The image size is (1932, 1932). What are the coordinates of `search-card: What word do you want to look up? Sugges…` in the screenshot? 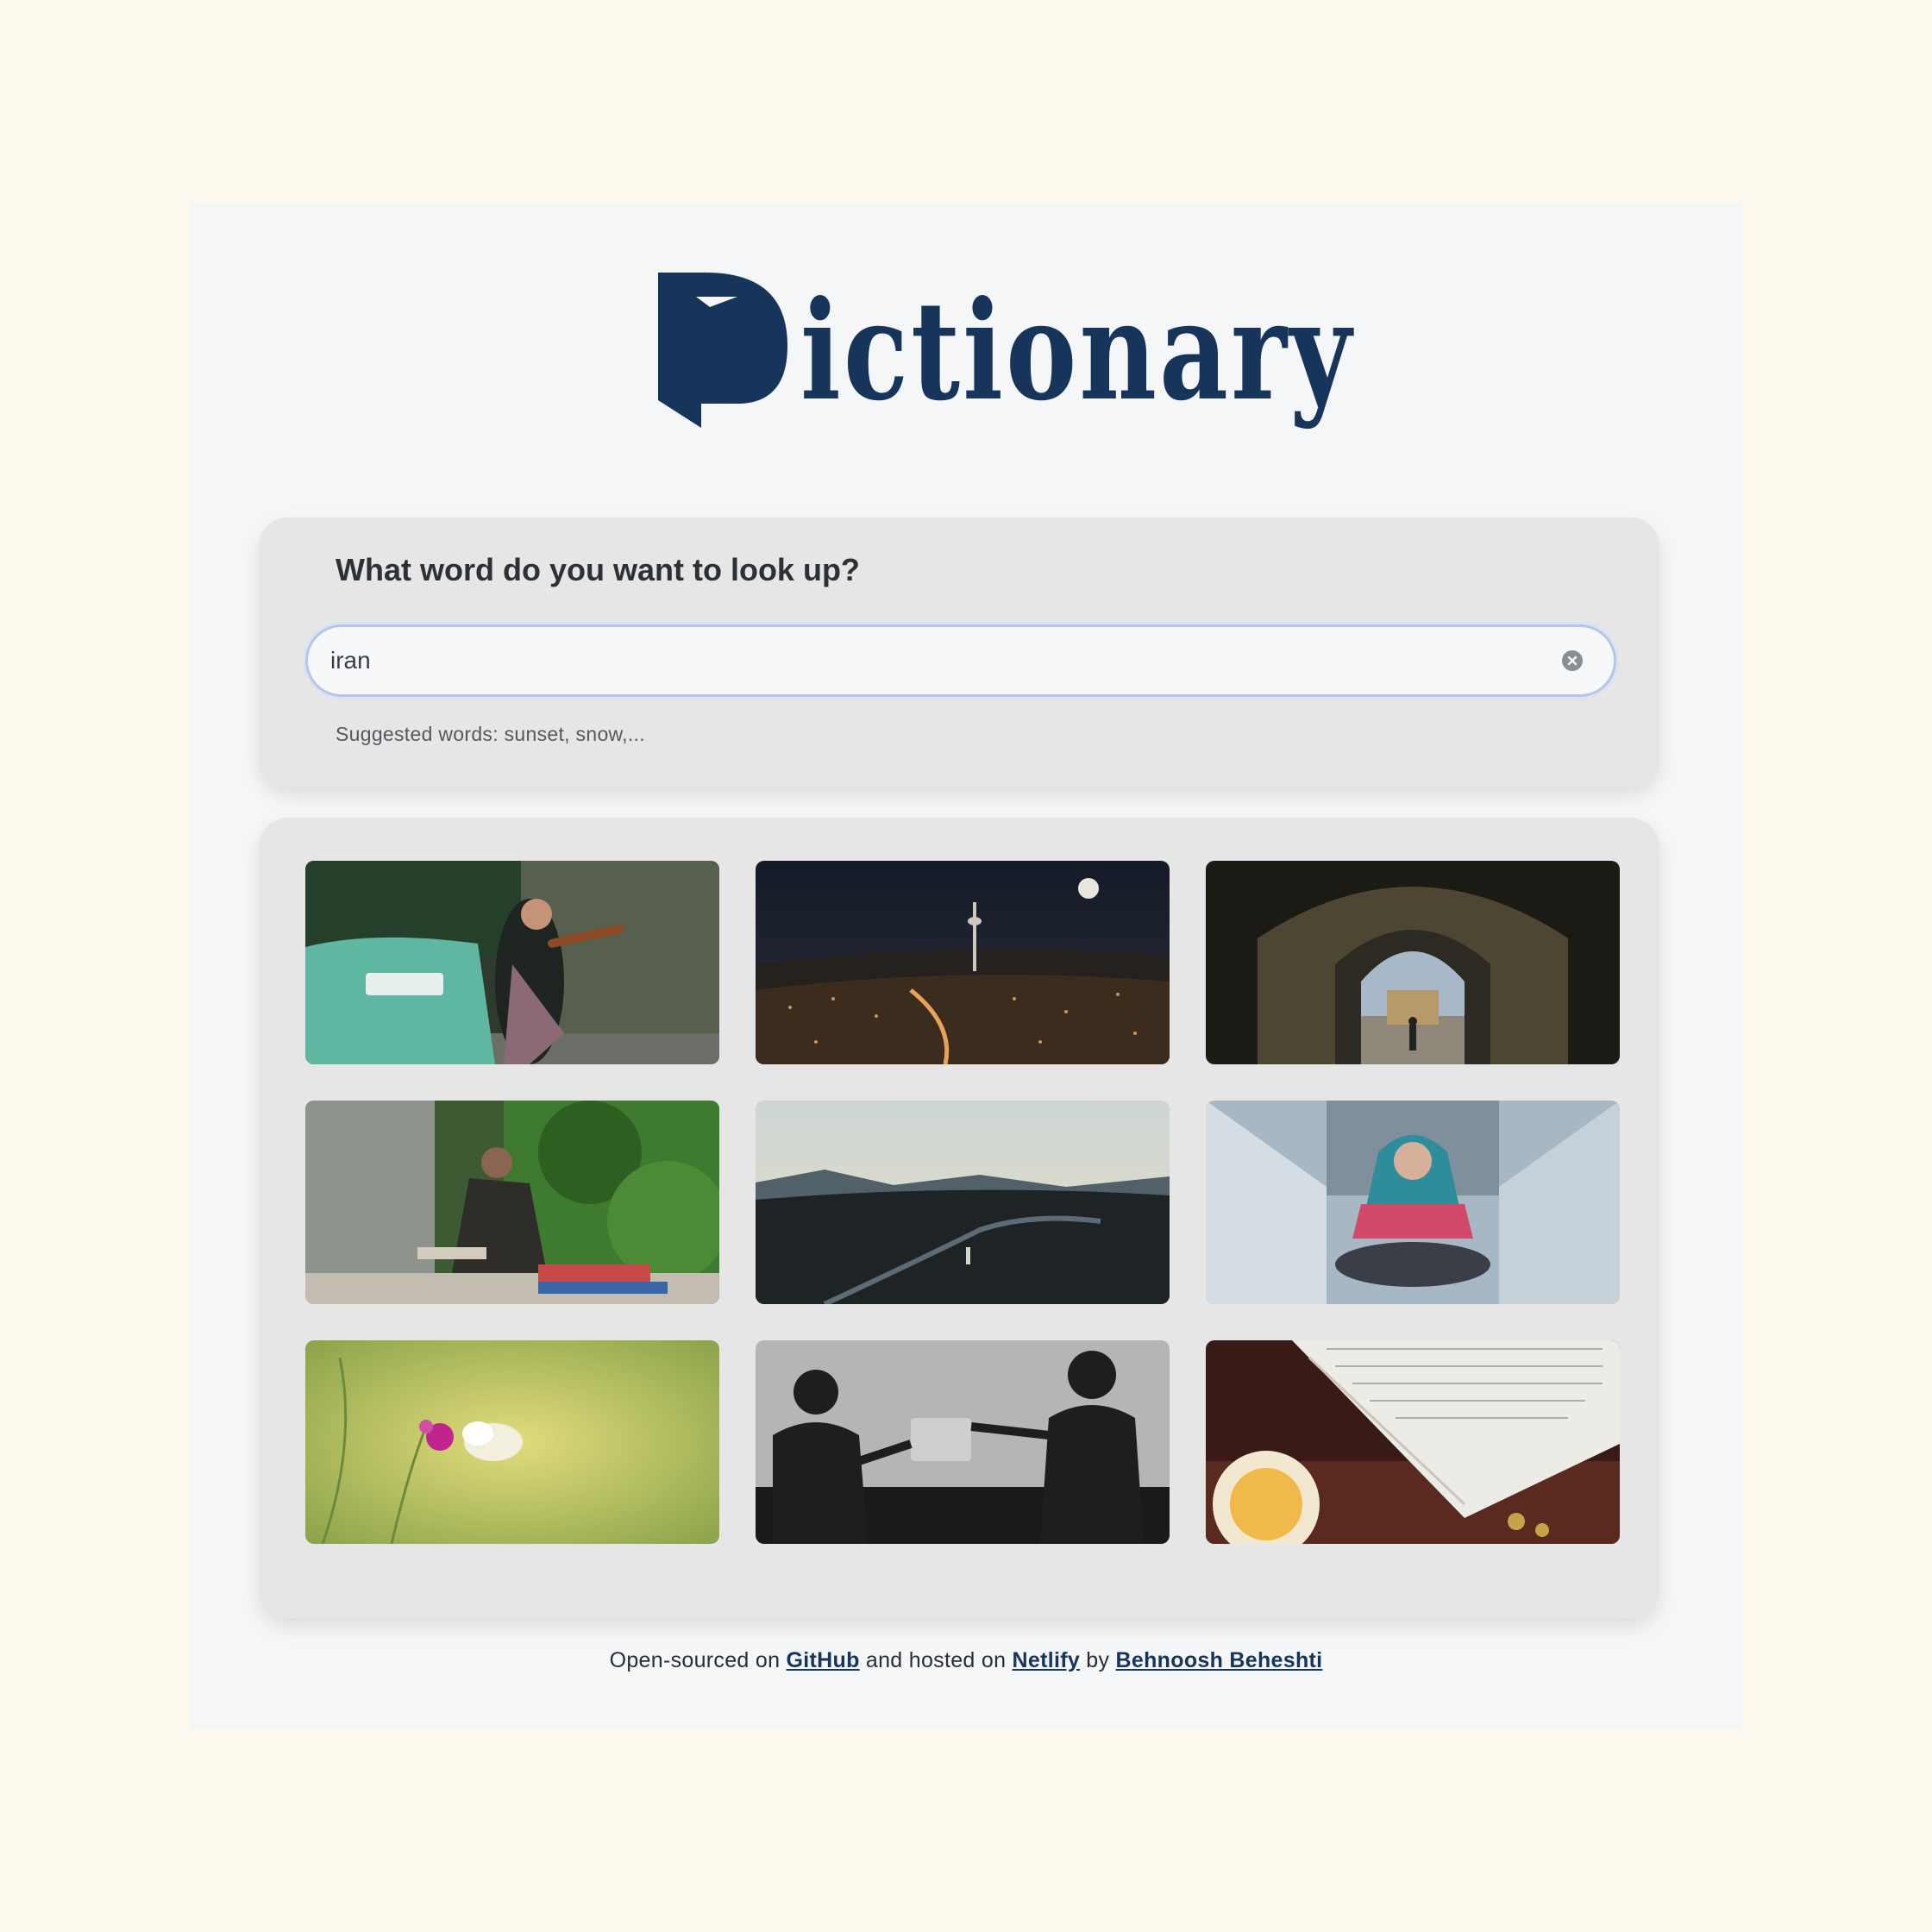 It's located at (959, 653).